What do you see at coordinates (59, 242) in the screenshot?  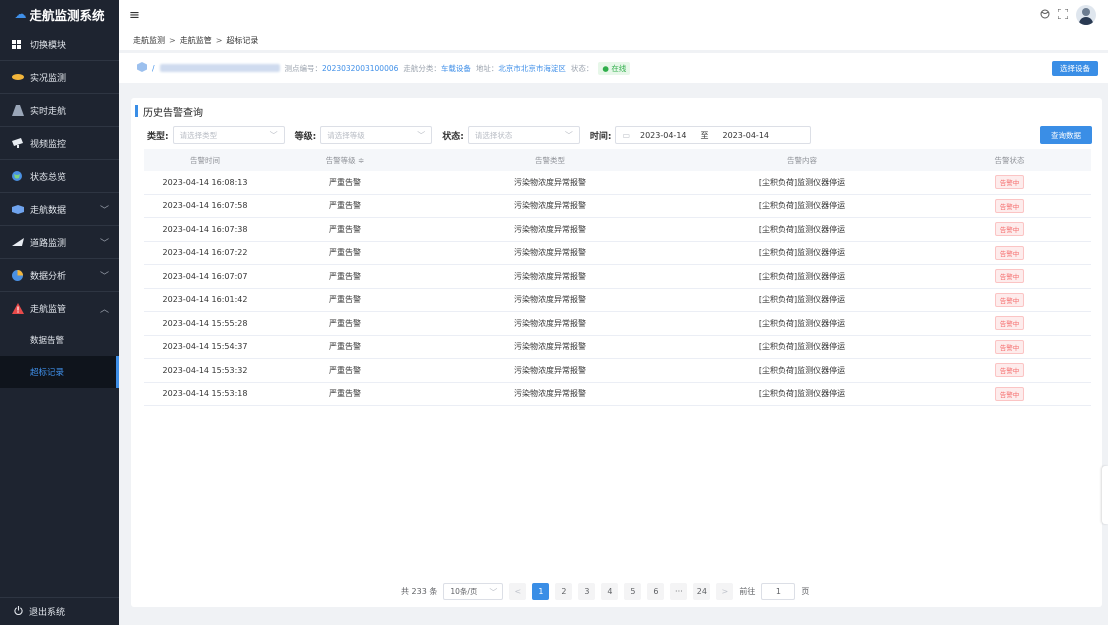 I see `sidebar-item-road-monitoring: 道路监测 ﹀` at bounding box center [59, 242].